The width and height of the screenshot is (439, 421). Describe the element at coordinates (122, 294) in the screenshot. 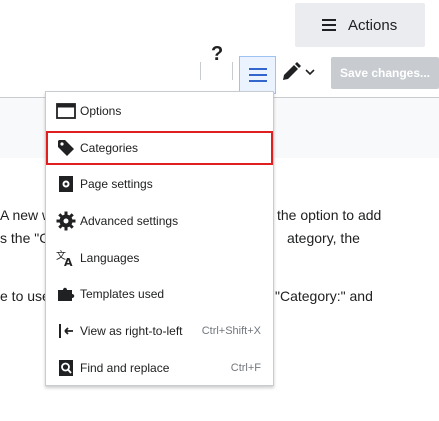

I see `menu-item-label: Templates used` at that location.